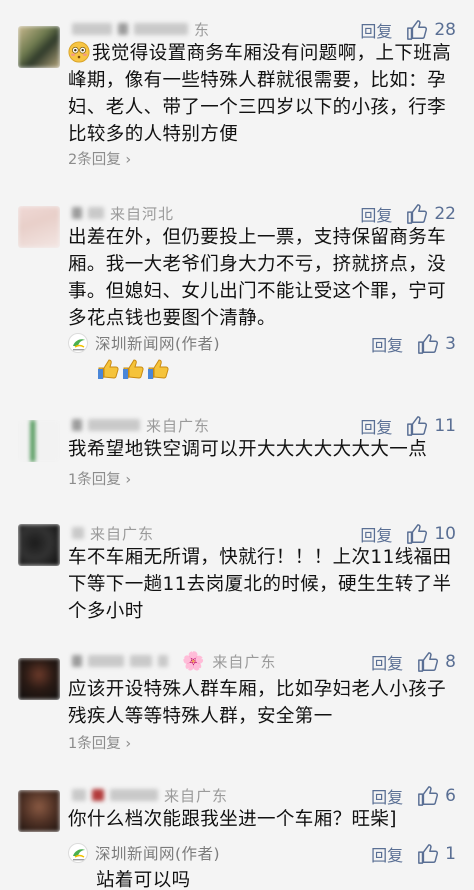  Describe the element at coordinates (413, 344) in the screenshot. I see `author-reply-actions: 回复 3` at that location.